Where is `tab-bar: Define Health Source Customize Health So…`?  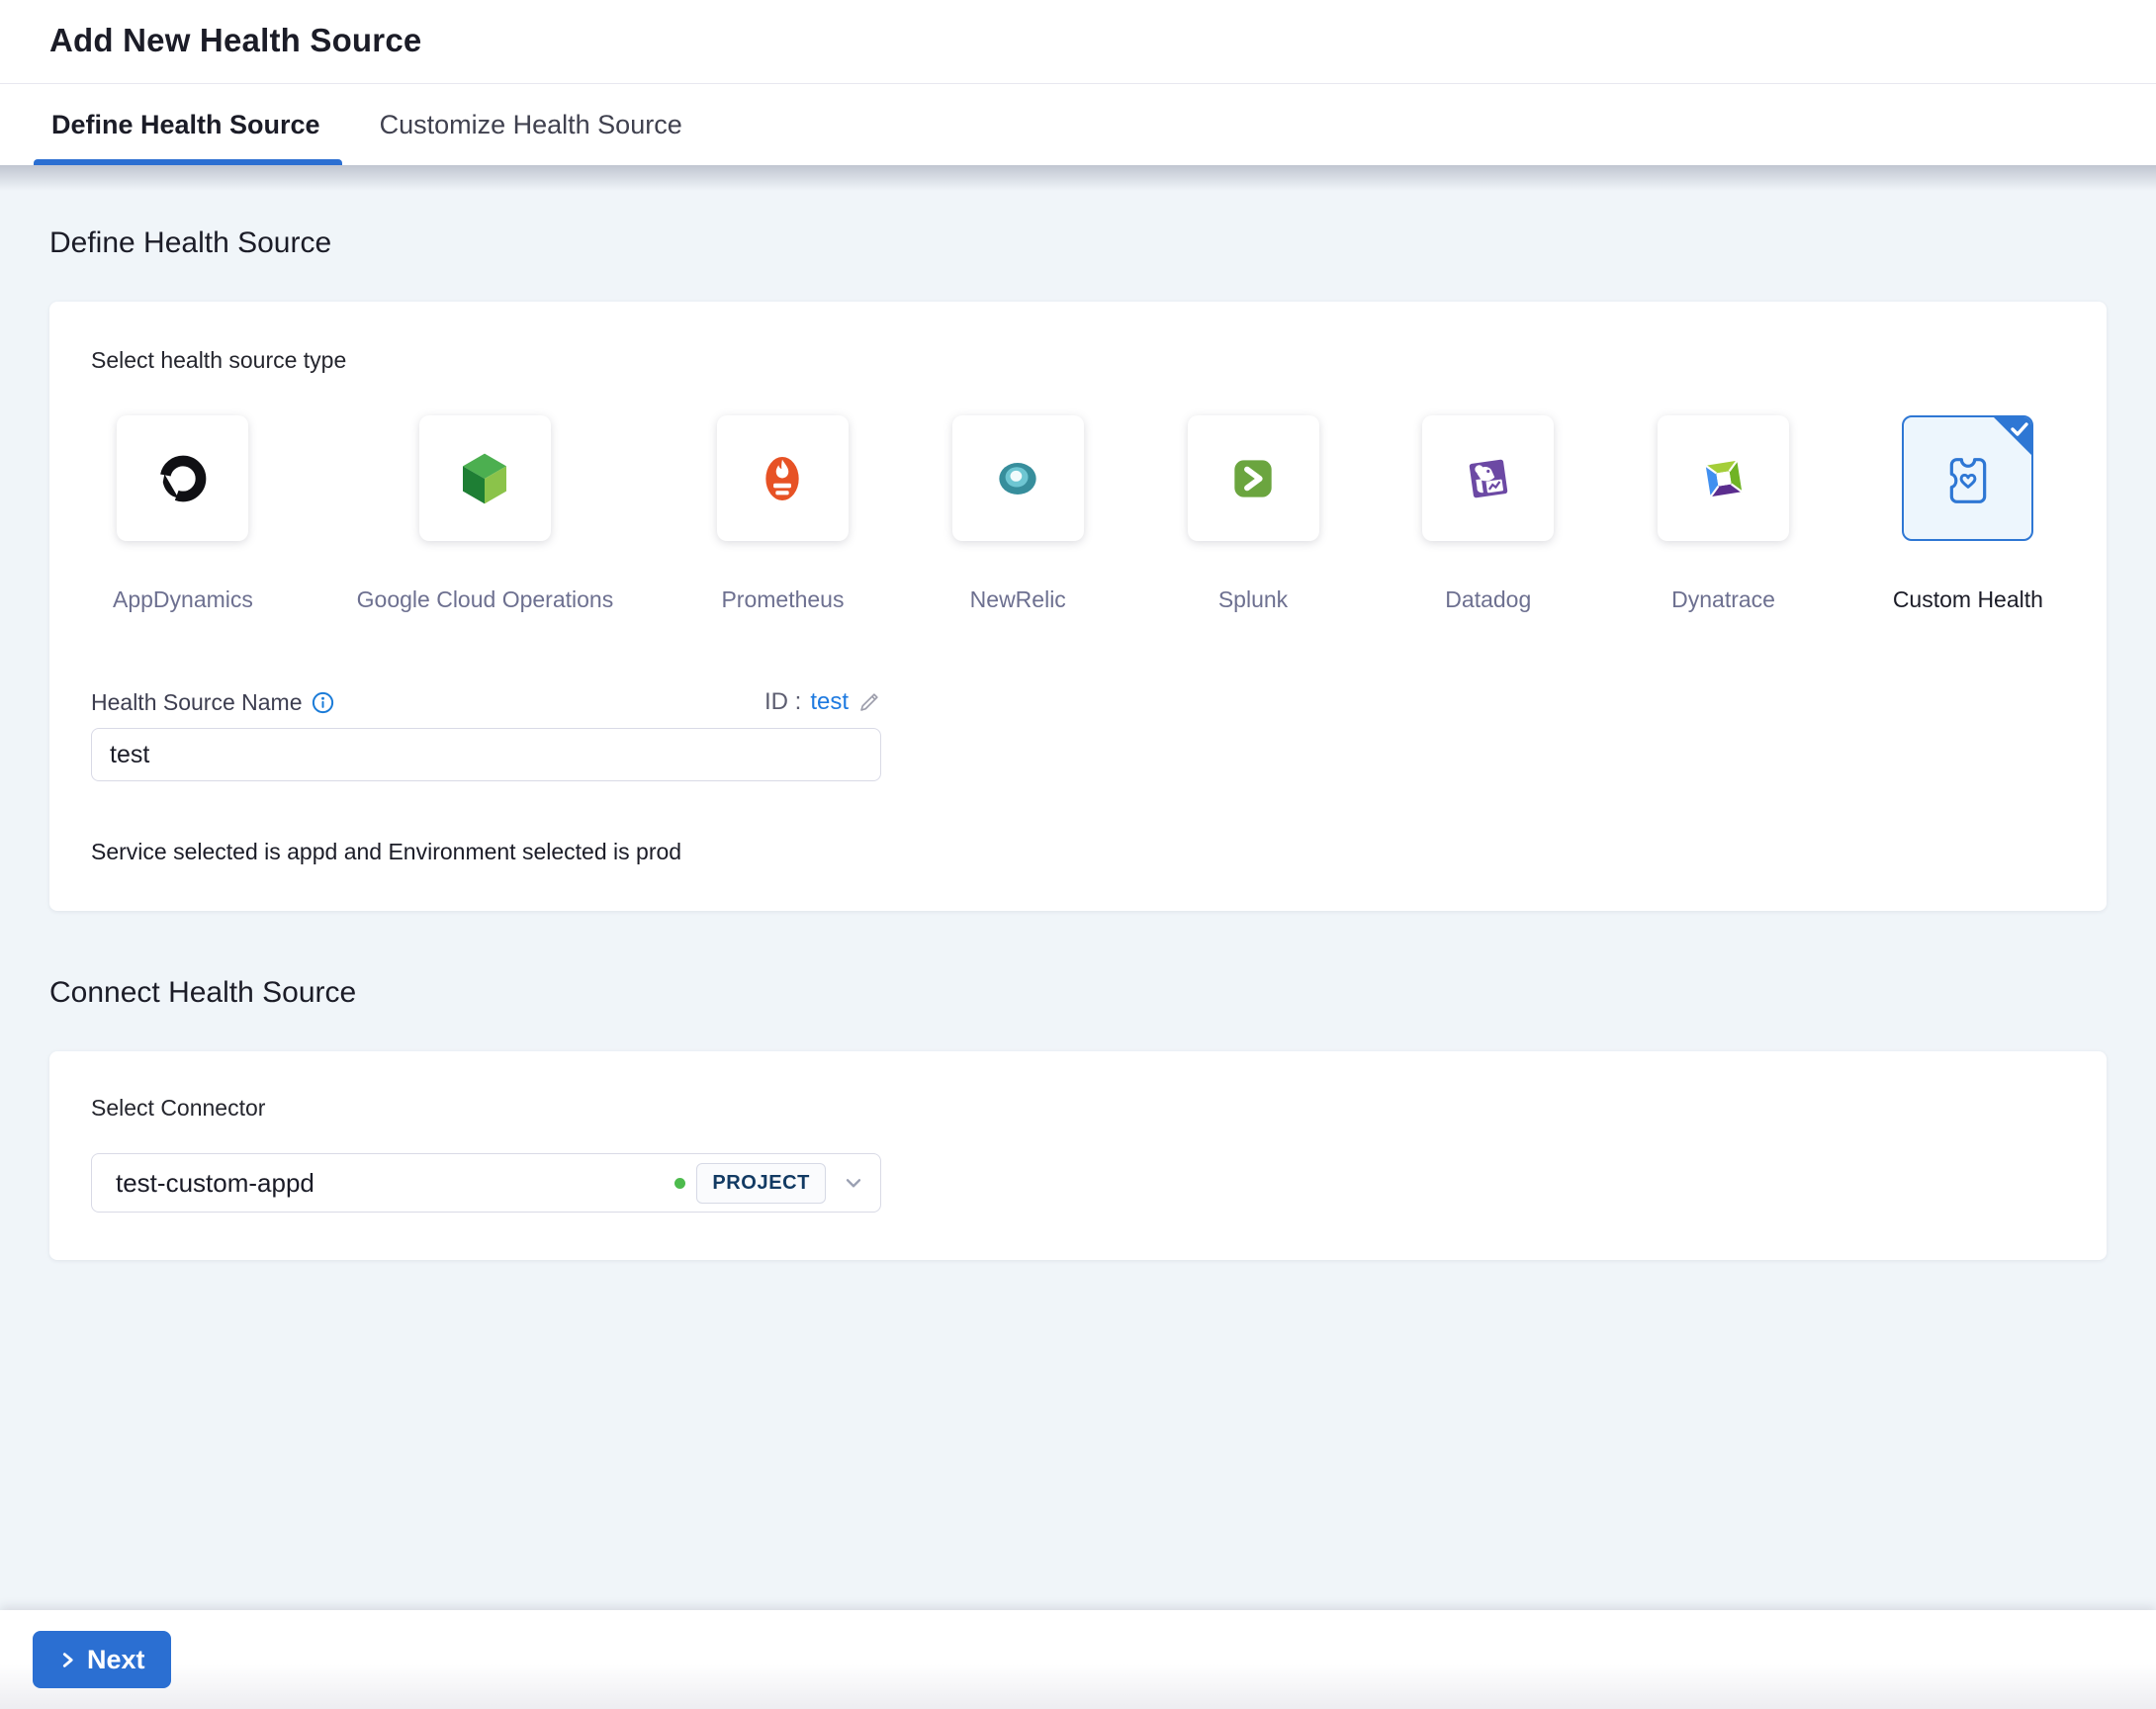
tab-bar: Define Health Source Customize Health So… is located at coordinates (1078, 125).